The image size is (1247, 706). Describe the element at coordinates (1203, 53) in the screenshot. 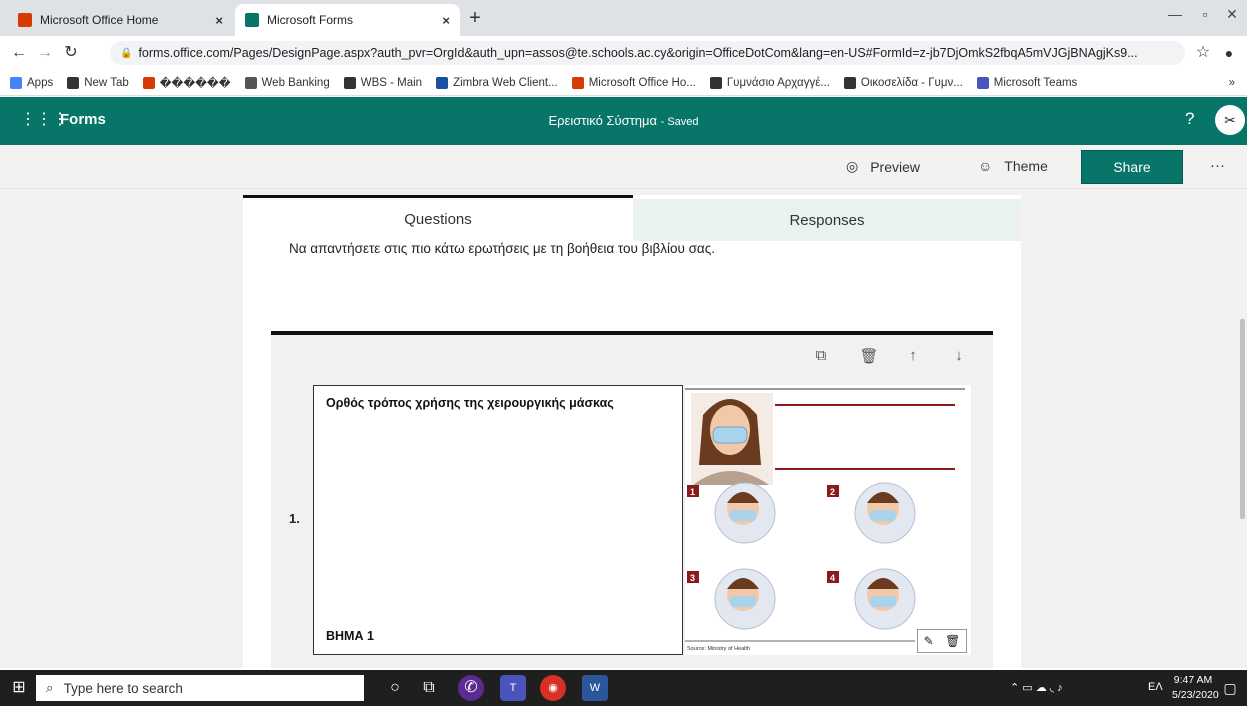

I see `bookmark-star-icon: ☆` at that location.